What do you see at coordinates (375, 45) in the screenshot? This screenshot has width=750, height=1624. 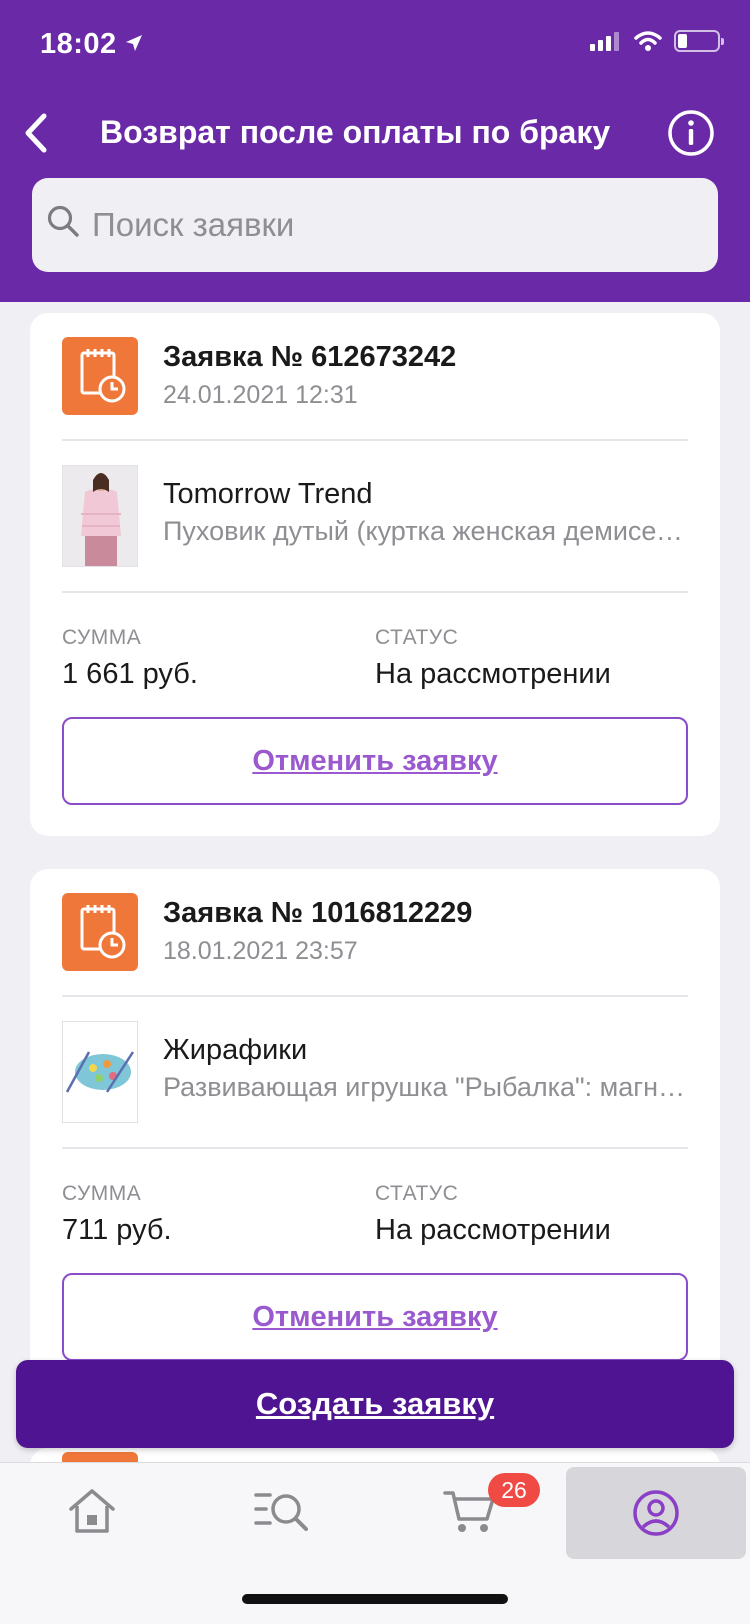 I see `status-bar: 18:02` at bounding box center [375, 45].